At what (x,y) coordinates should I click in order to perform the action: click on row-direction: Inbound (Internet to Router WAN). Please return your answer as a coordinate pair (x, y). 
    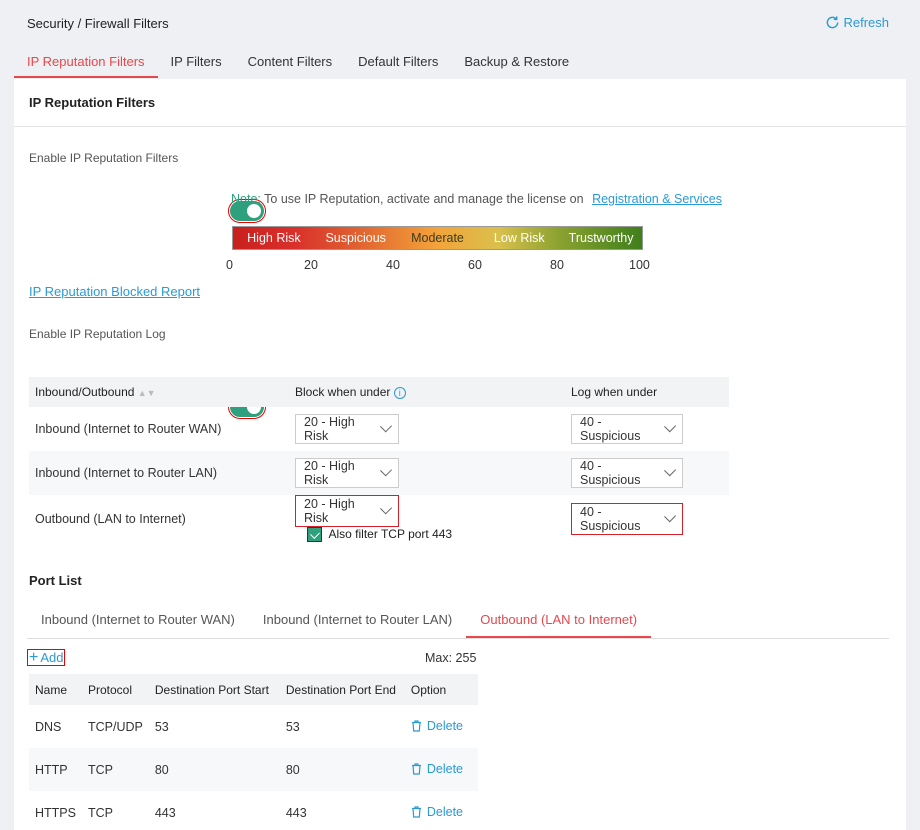
    Looking at the image, I should click on (128, 429).